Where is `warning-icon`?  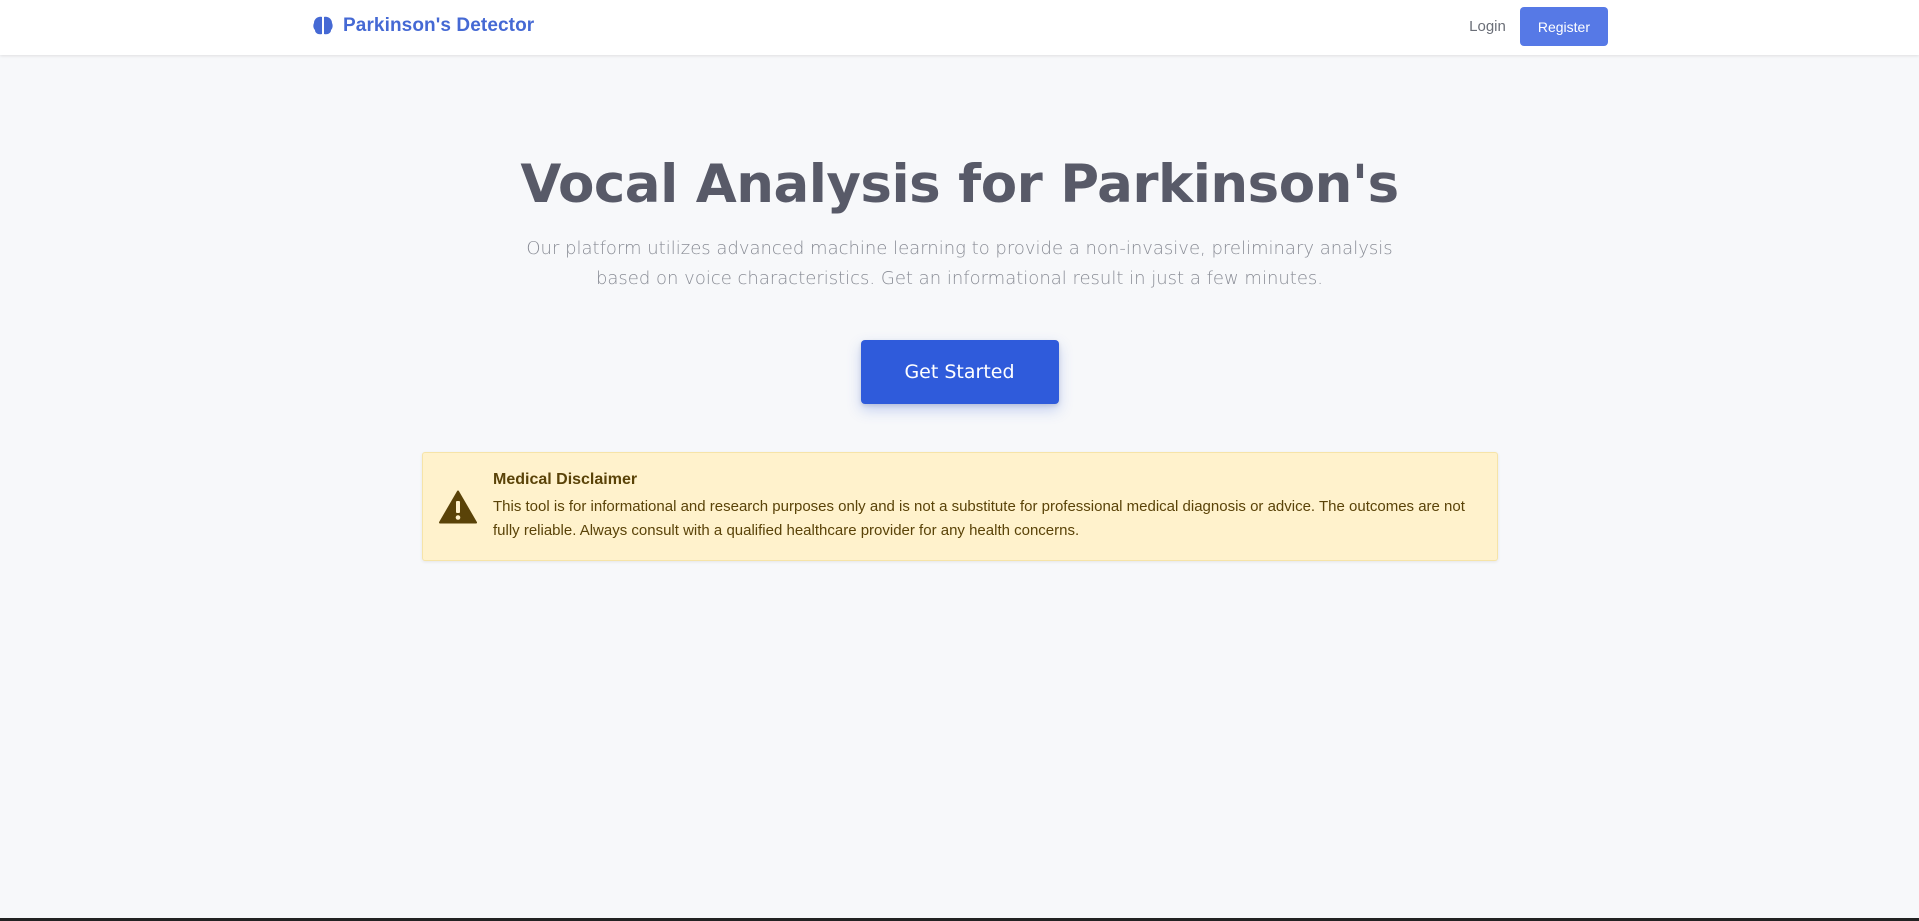 warning-icon is located at coordinates (458, 507).